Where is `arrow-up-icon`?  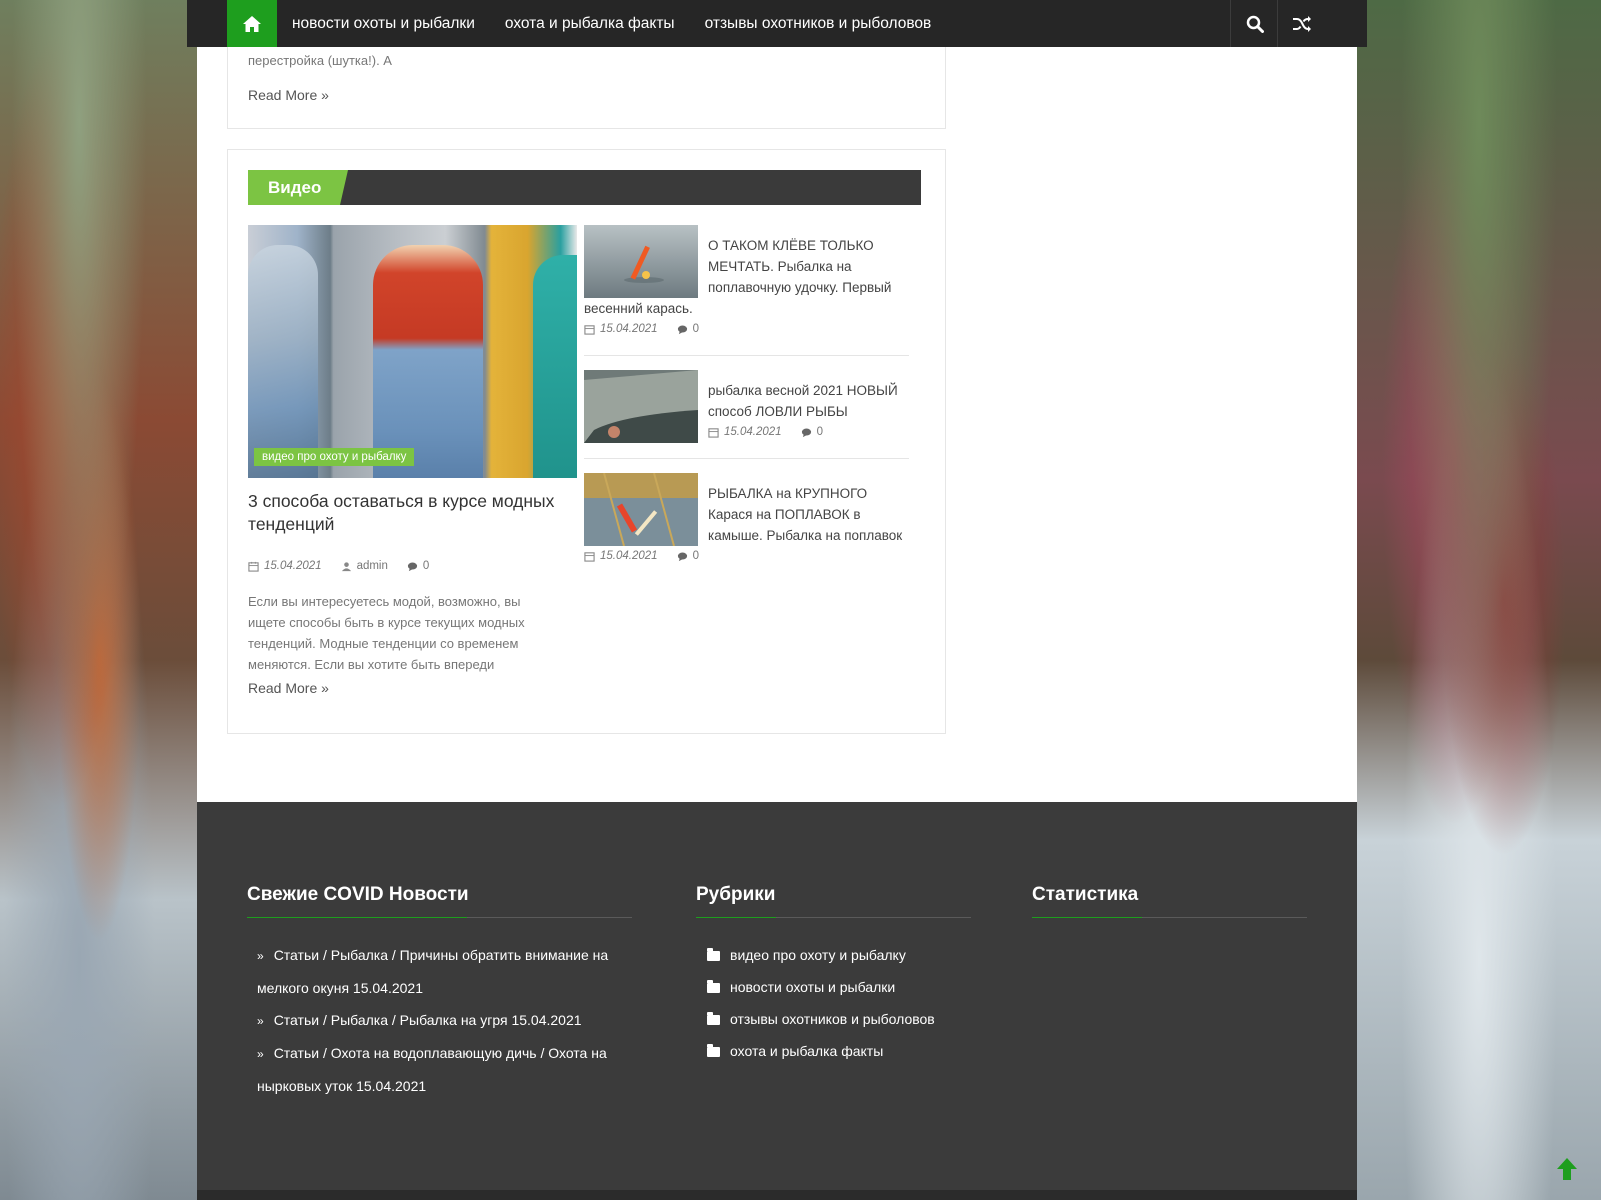 arrow-up-icon is located at coordinates (1567, 1169).